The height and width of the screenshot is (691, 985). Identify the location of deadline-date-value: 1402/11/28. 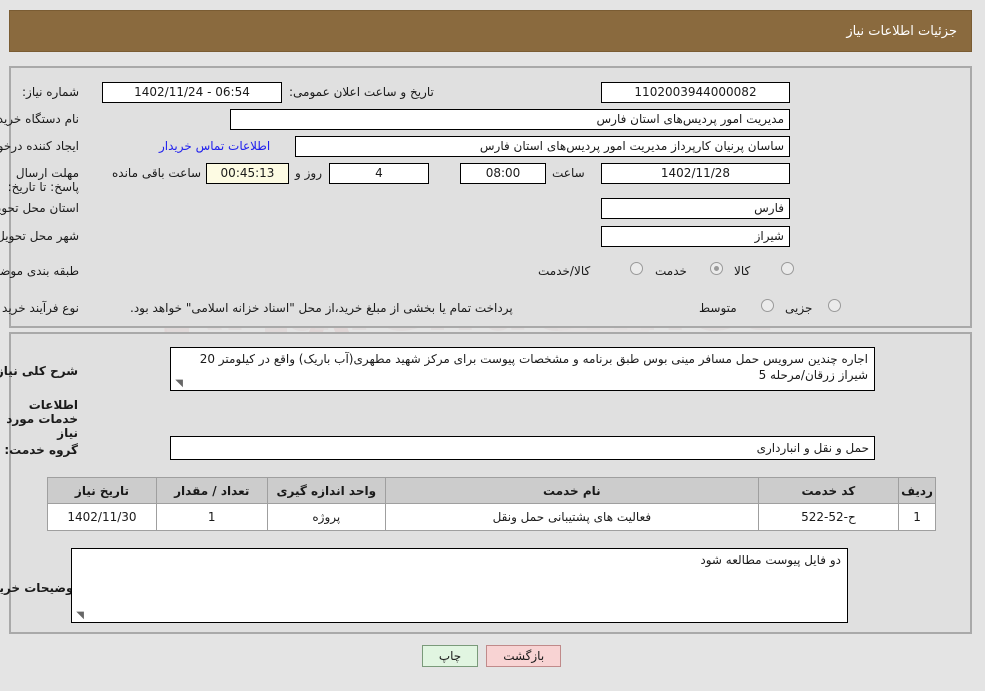
(696, 173).